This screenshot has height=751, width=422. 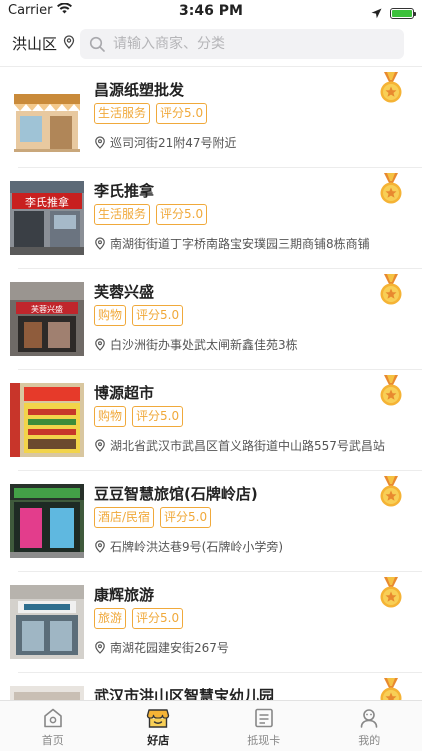 I want to click on store-name: 豆豆智慧旅馆(石牌岭店), so click(x=176, y=493).